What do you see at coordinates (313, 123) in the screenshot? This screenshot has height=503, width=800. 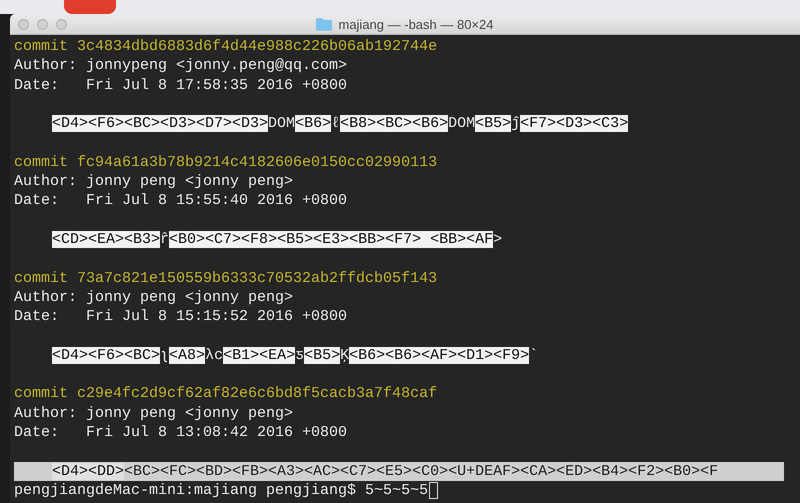 I see `message-text: <B6>` at bounding box center [313, 123].